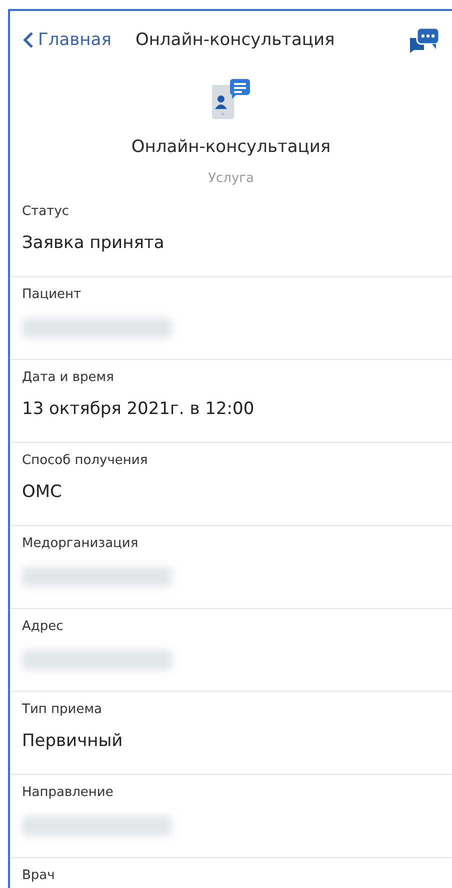 The height and width of the screenshot is (888, 452). Describe the element at coordinates (73, 741) in the screenshot. I see `field-value: Первичный` at that location.